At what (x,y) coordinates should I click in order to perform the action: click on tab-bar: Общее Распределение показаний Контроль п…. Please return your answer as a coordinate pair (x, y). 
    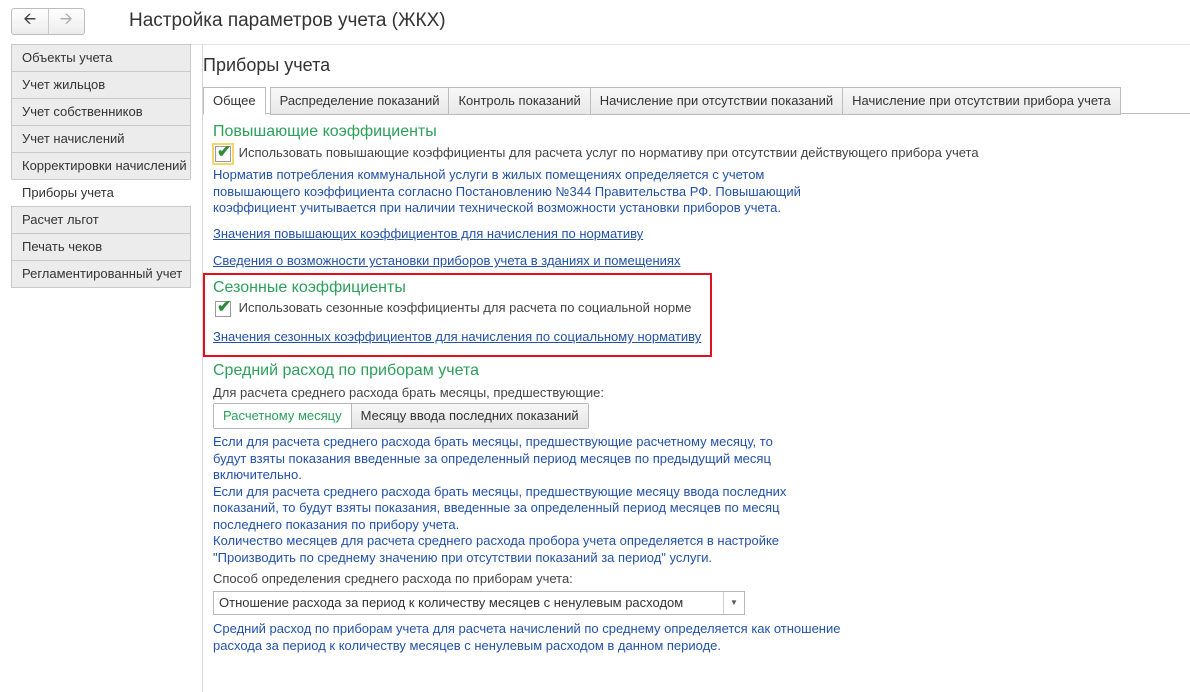
    Looking at the image, I should click on (662, 101).